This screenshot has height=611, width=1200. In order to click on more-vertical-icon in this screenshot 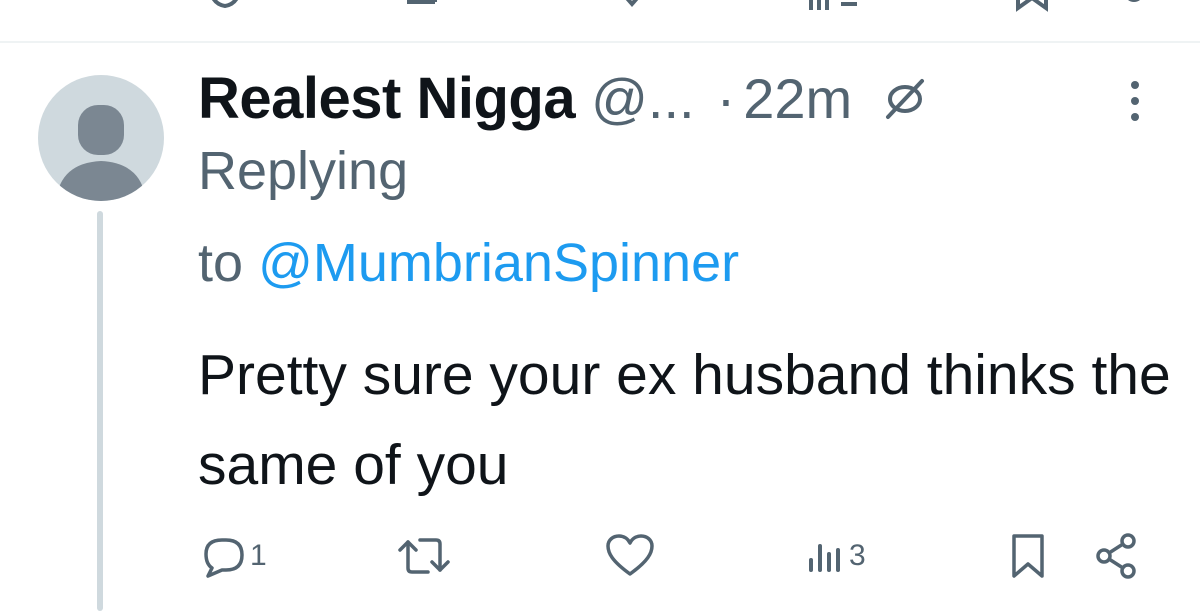, I will do `click(1135, 103)`.